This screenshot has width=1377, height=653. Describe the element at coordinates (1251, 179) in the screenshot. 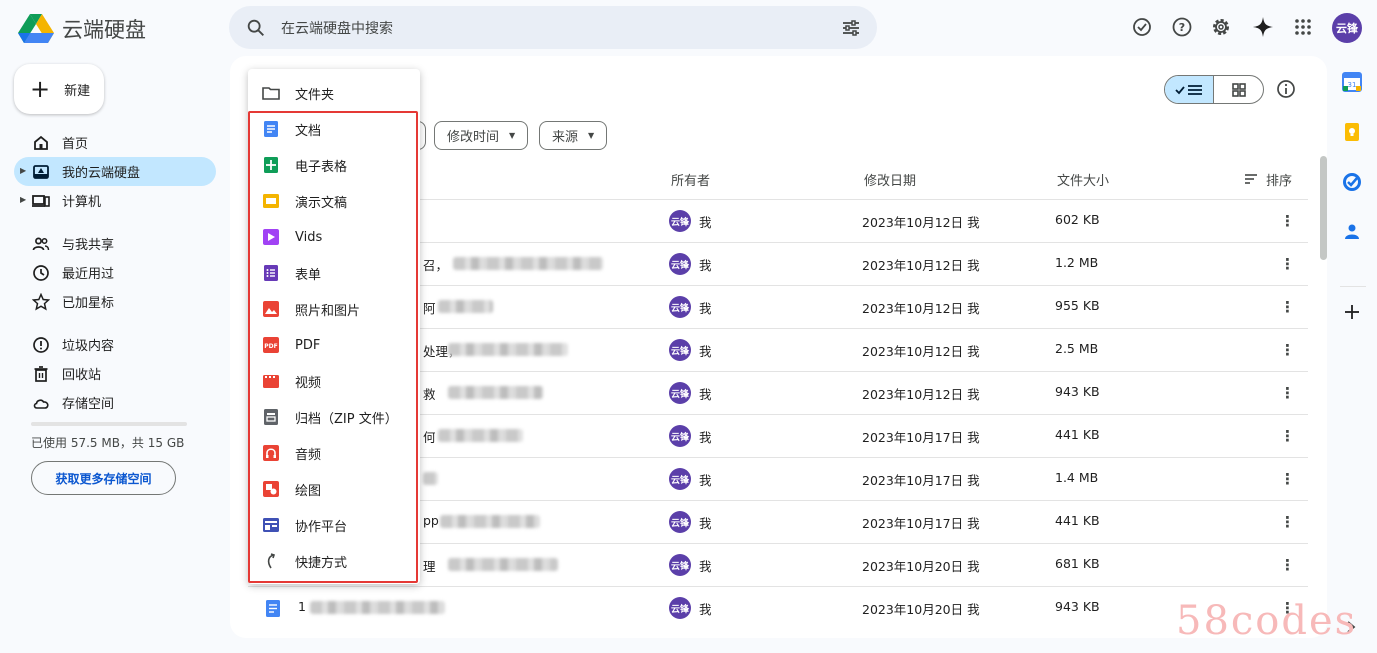

I see `sort-icon` at that location.